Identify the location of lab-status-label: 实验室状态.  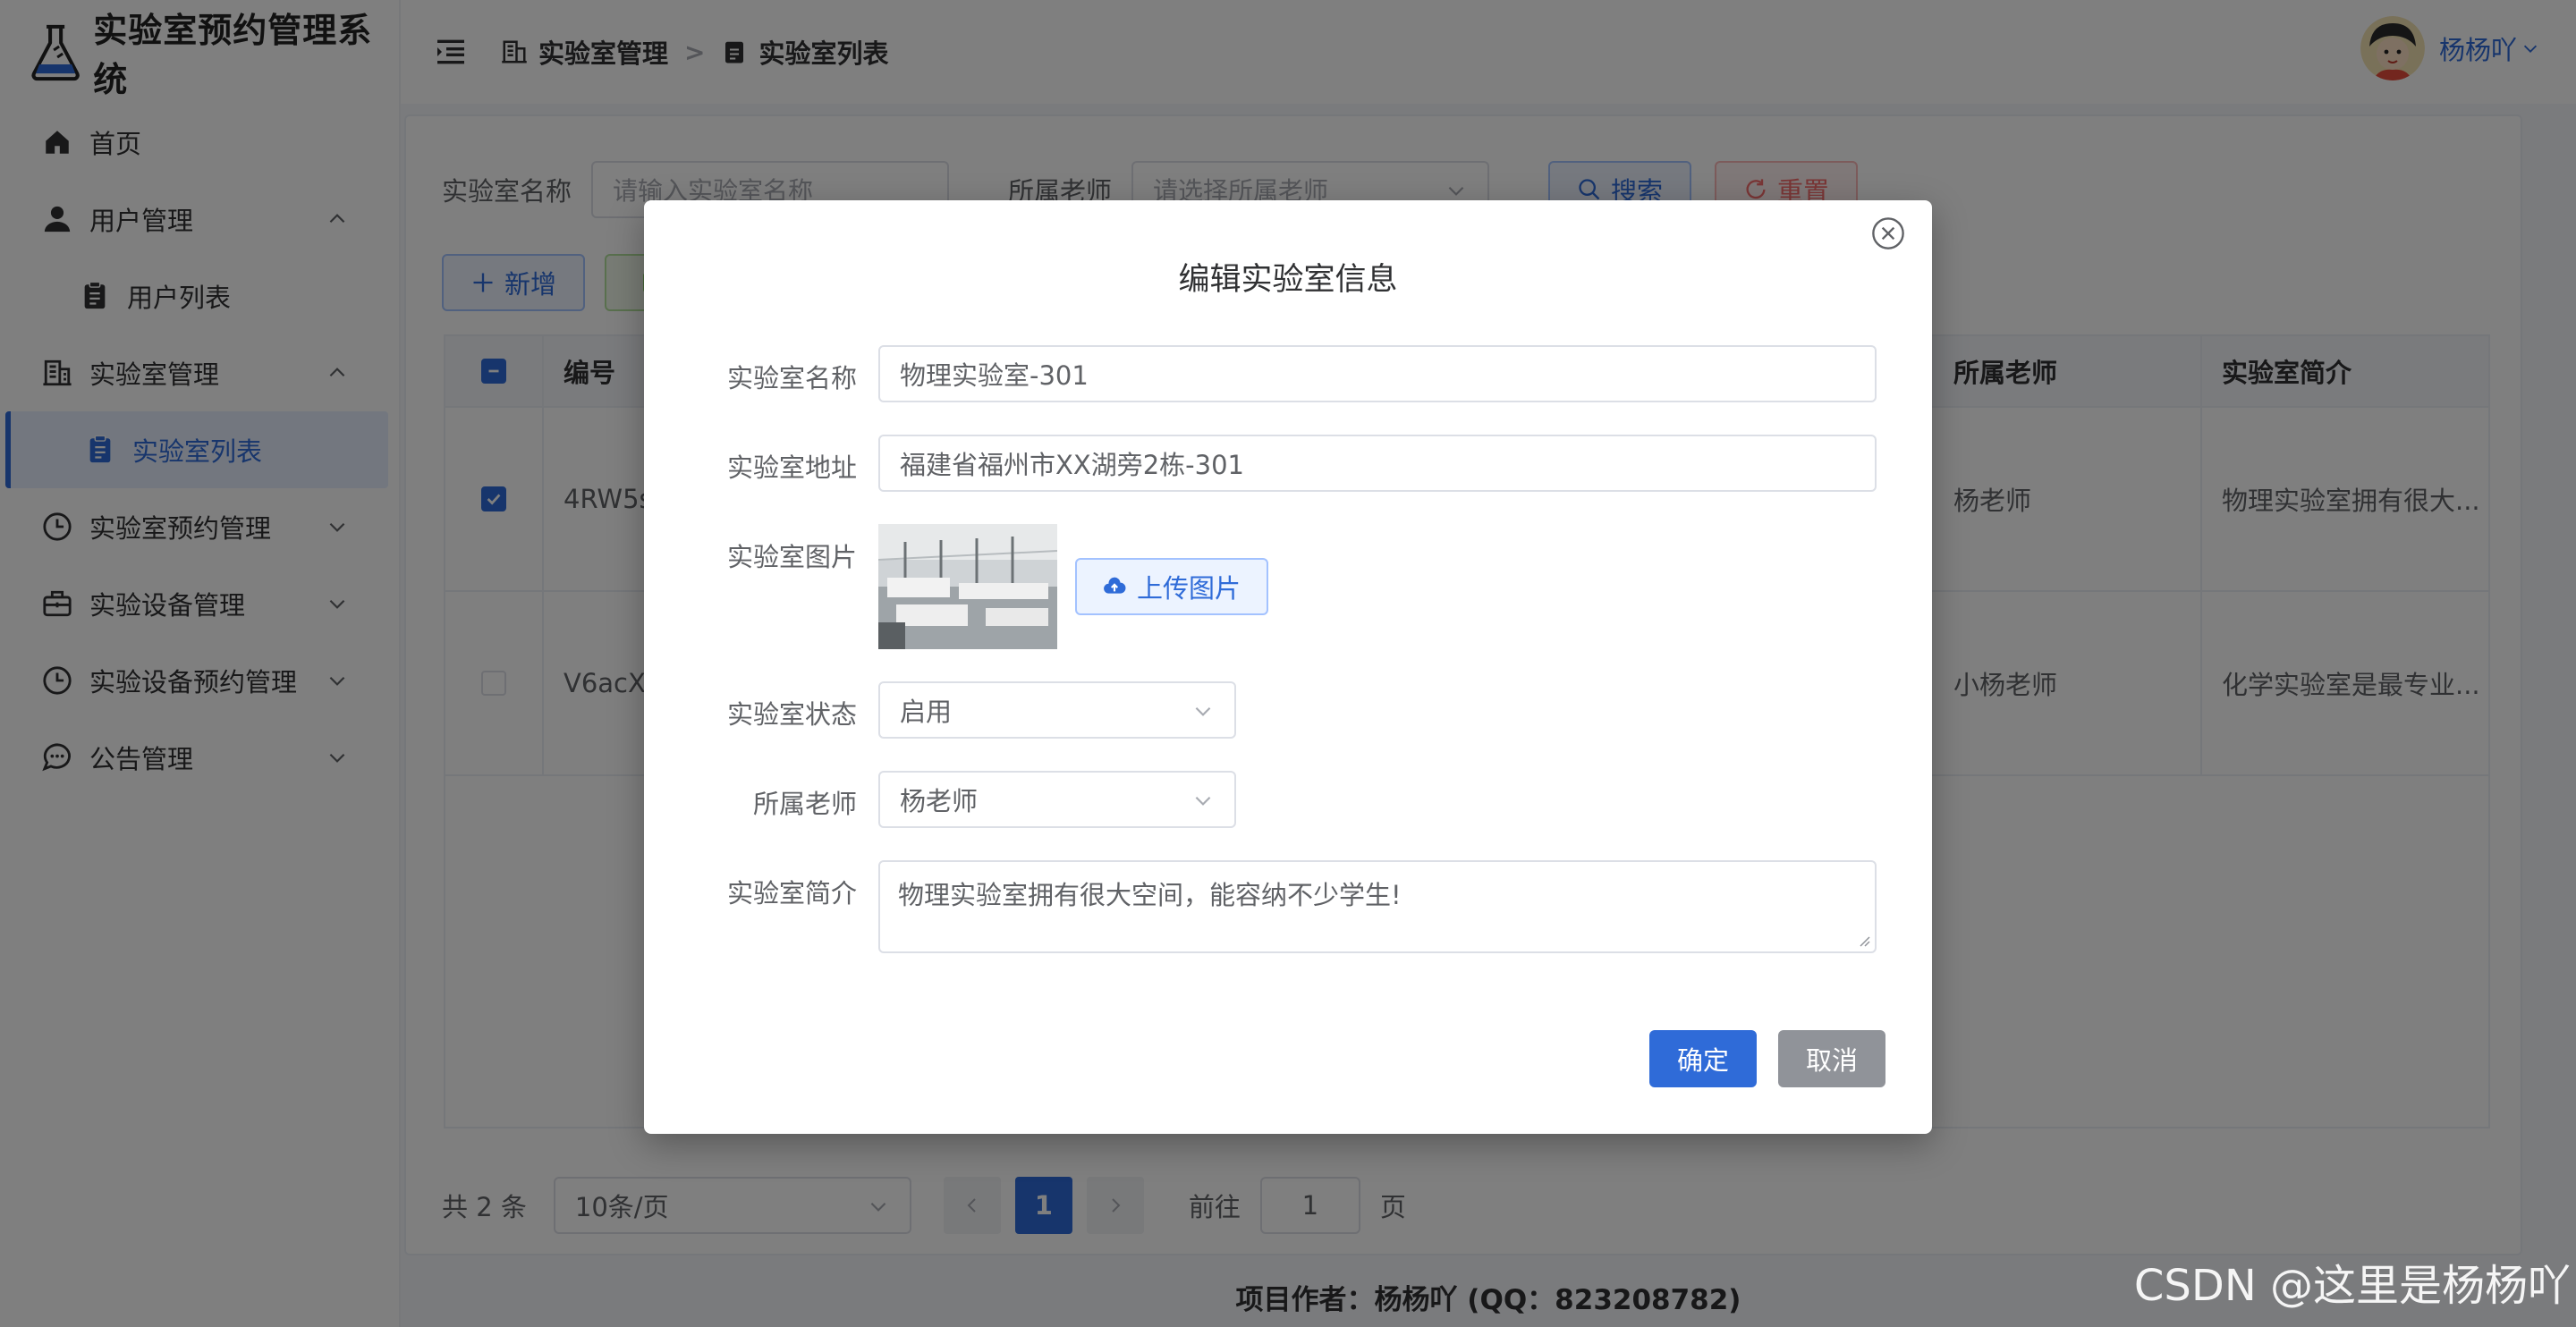
(791, 714).